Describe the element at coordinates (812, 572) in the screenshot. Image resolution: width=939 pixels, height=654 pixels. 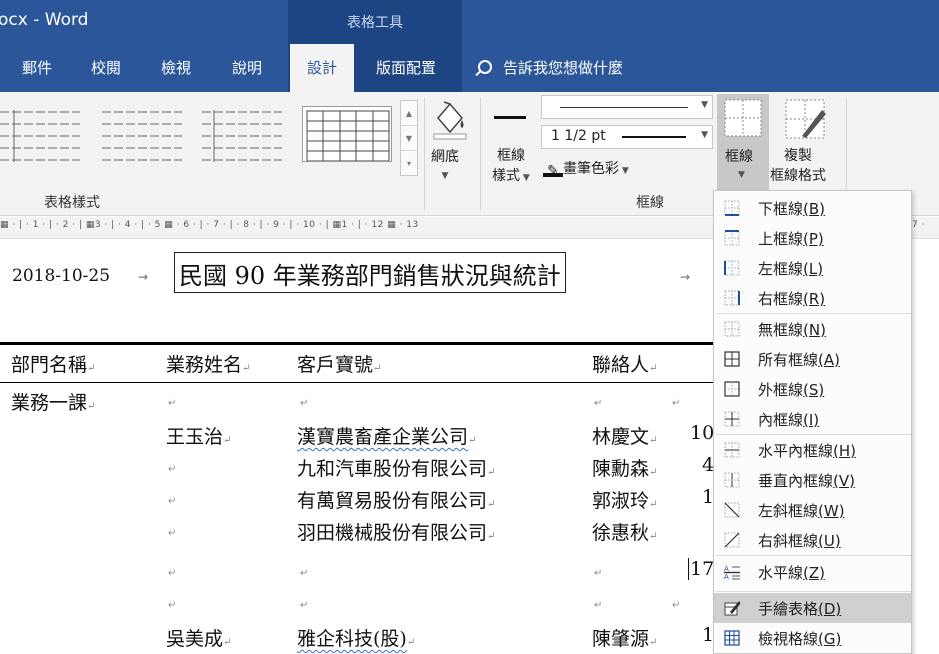
I see `menu-item-horizontal-line: AA 水平線(Z)` at that location.